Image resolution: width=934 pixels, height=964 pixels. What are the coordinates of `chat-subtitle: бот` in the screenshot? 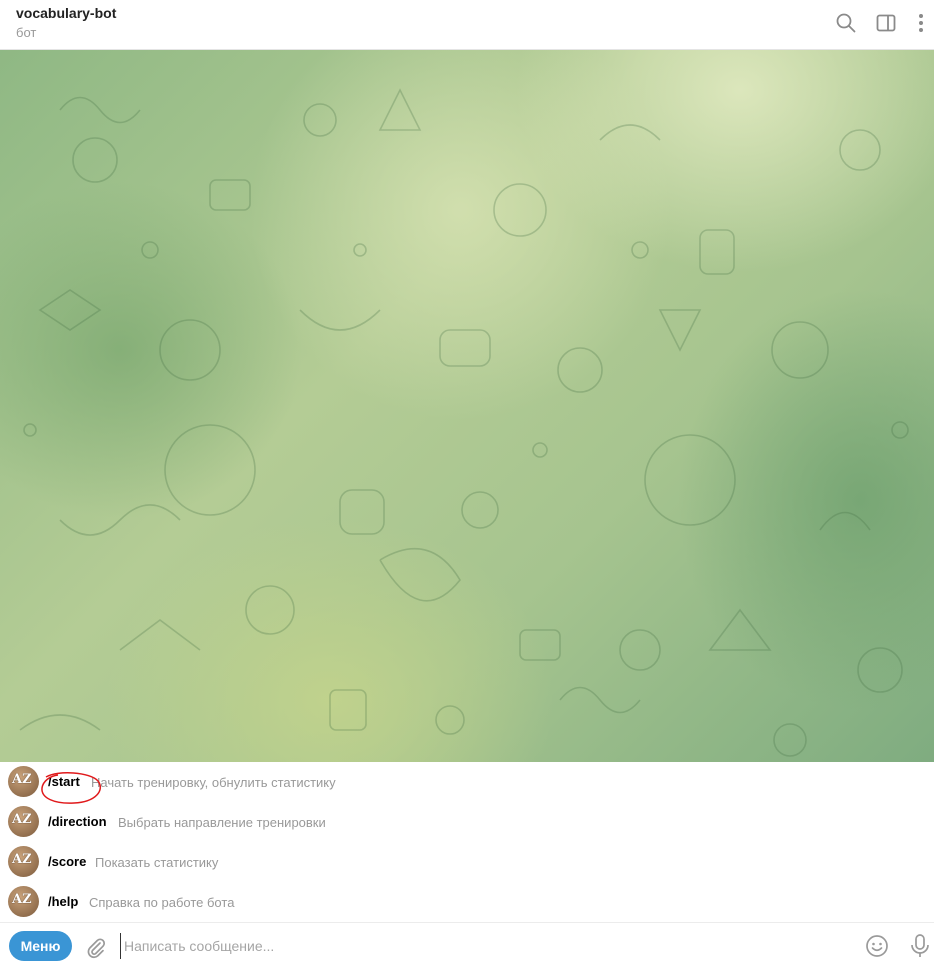 It's located at (26, 32).